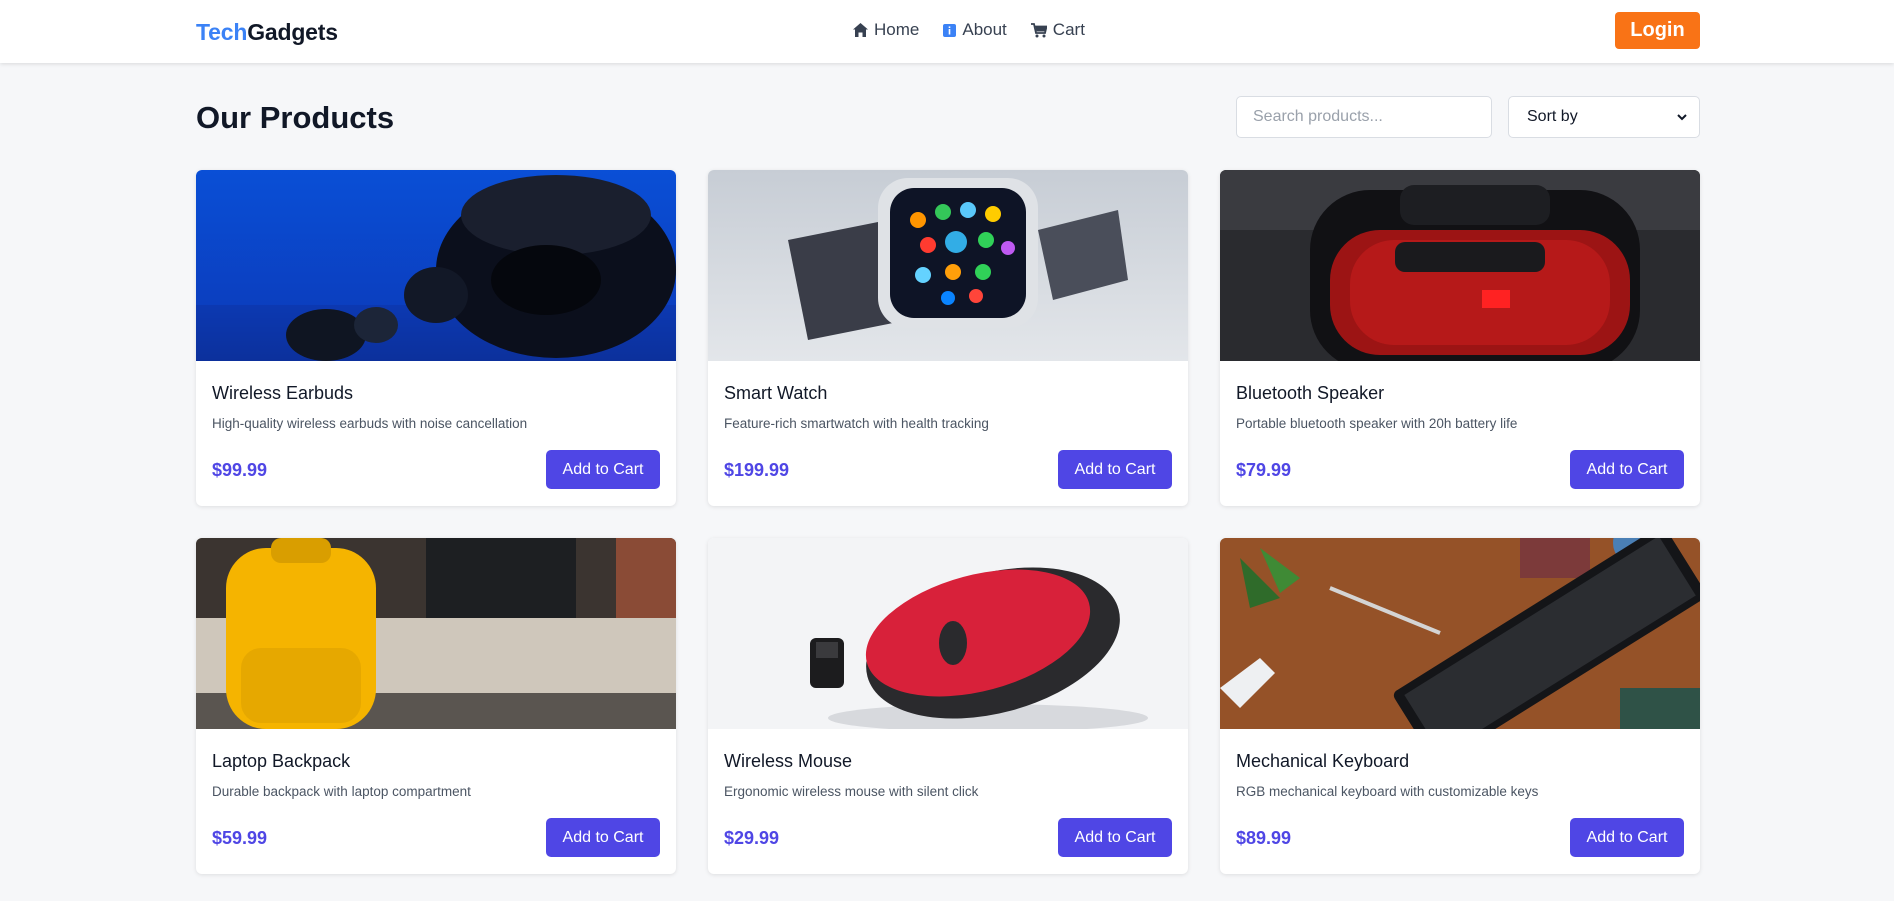  Describe the element at coordinates (1364, 117) in the screenshot. I see `search-input` at that location.